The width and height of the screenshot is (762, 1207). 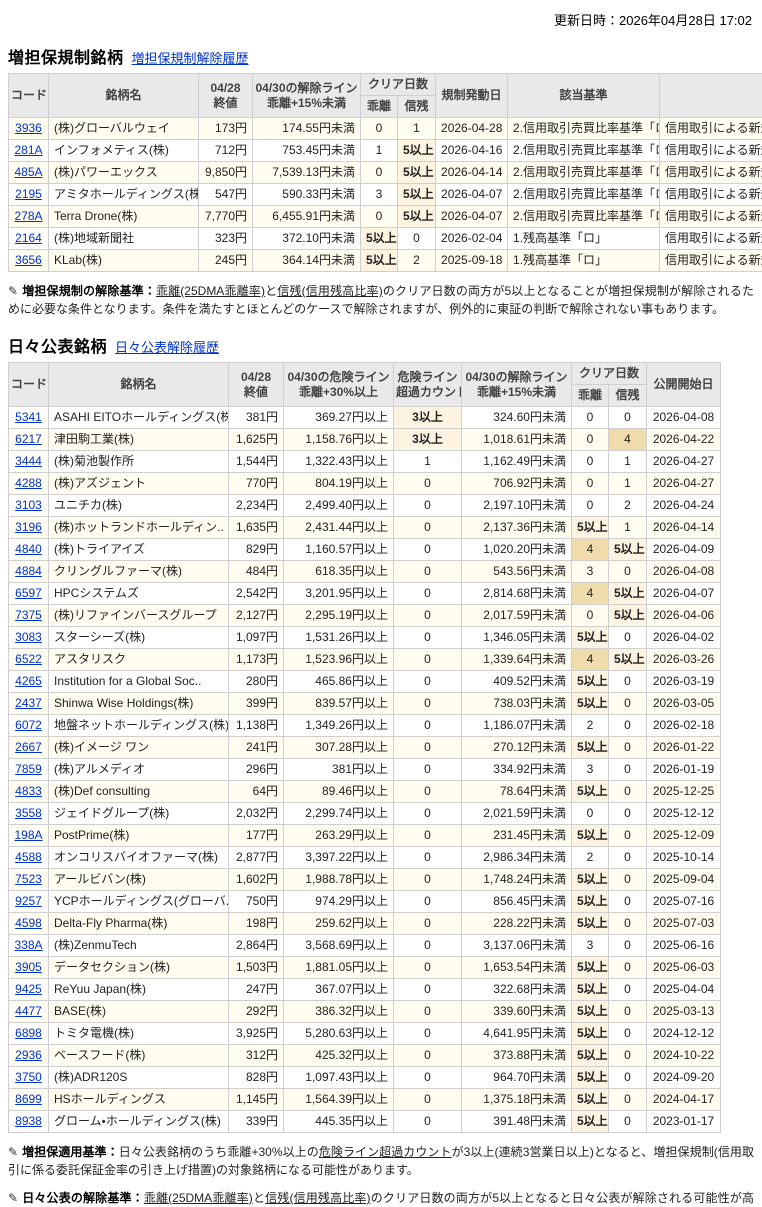 I want to click on open-date-cell: 2026-04-09, so click(x=684, y=549).